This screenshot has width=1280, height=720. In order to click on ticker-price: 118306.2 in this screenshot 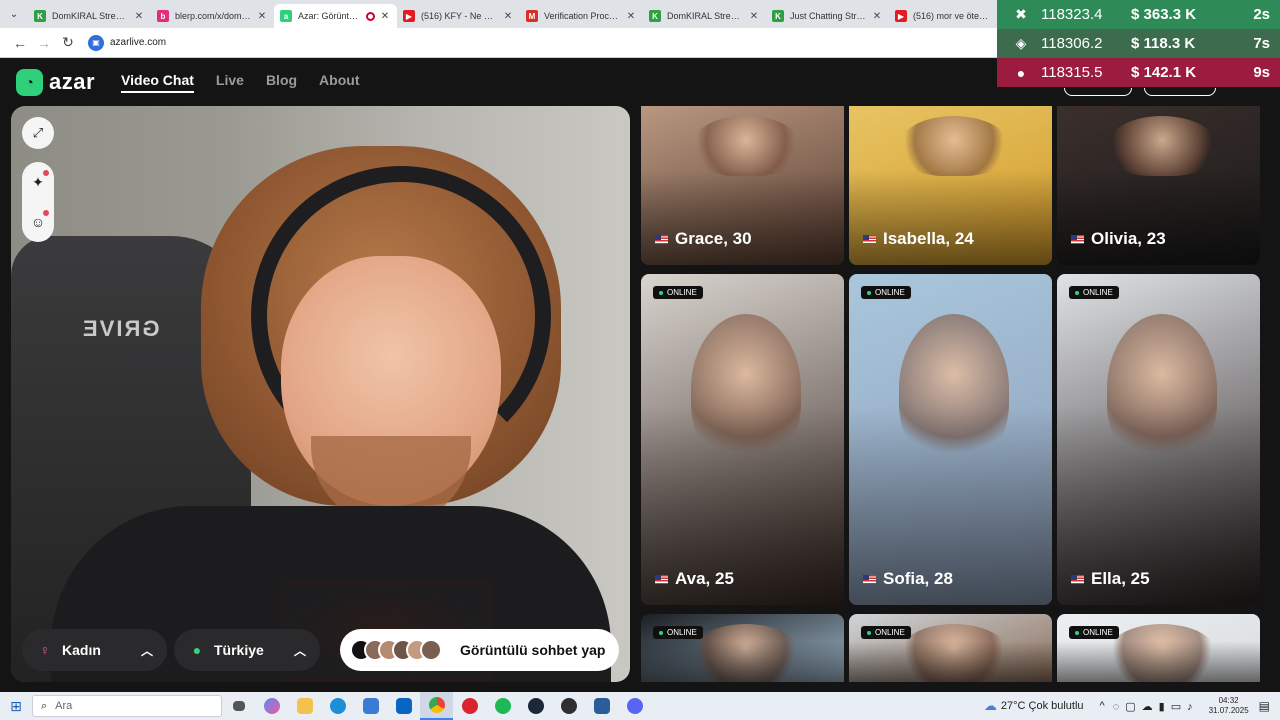, I will do `click(1072, 43)`.